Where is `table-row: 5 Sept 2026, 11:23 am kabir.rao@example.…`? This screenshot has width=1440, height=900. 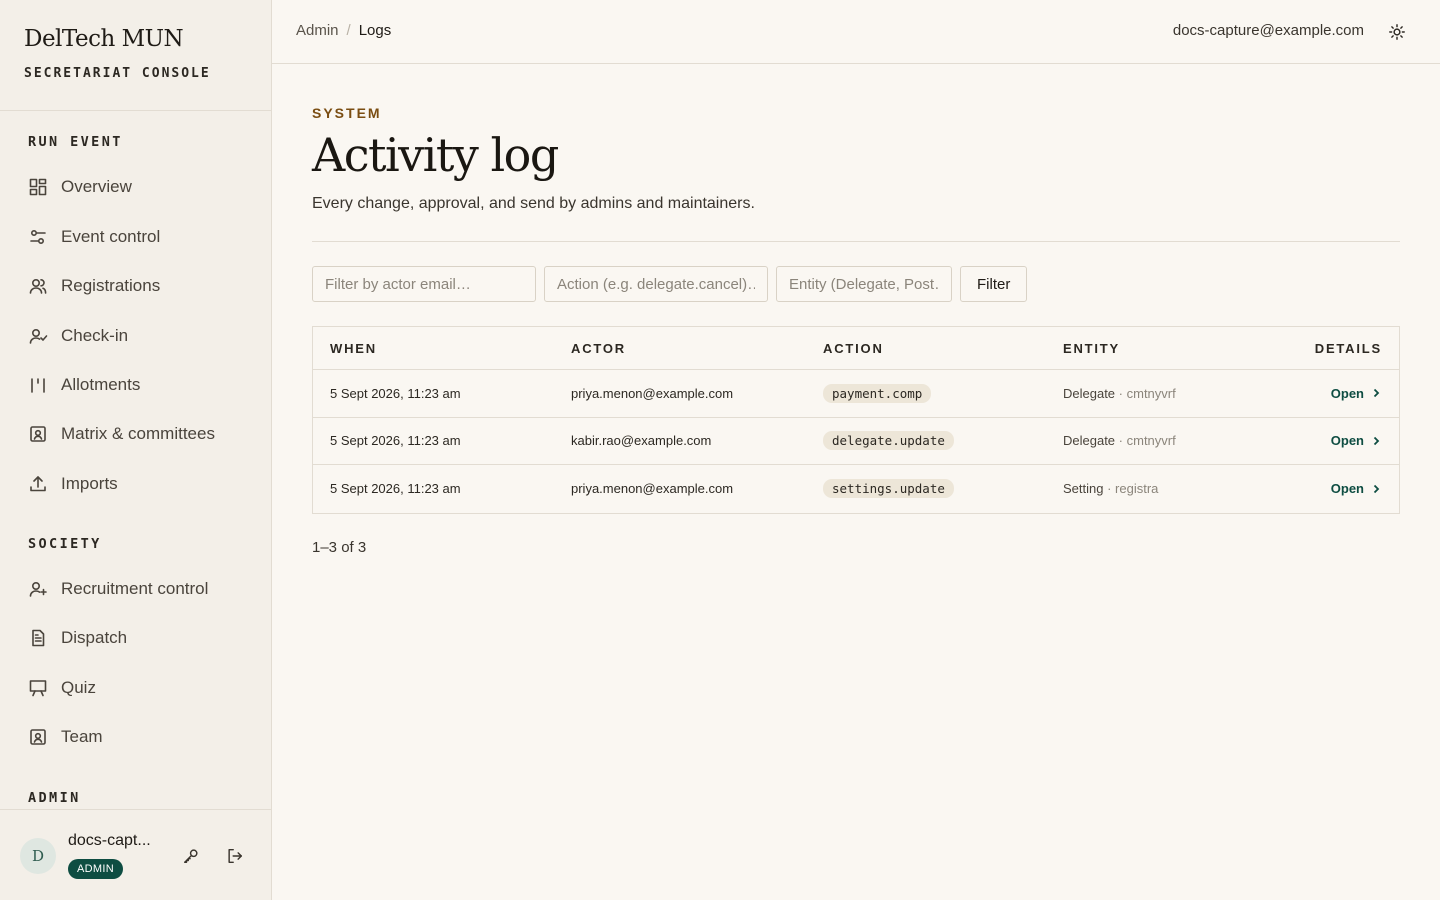 table-row: 5 Sept 2026, 11:23 am kabir.rao@example.… is located at coordinates (856, 441).